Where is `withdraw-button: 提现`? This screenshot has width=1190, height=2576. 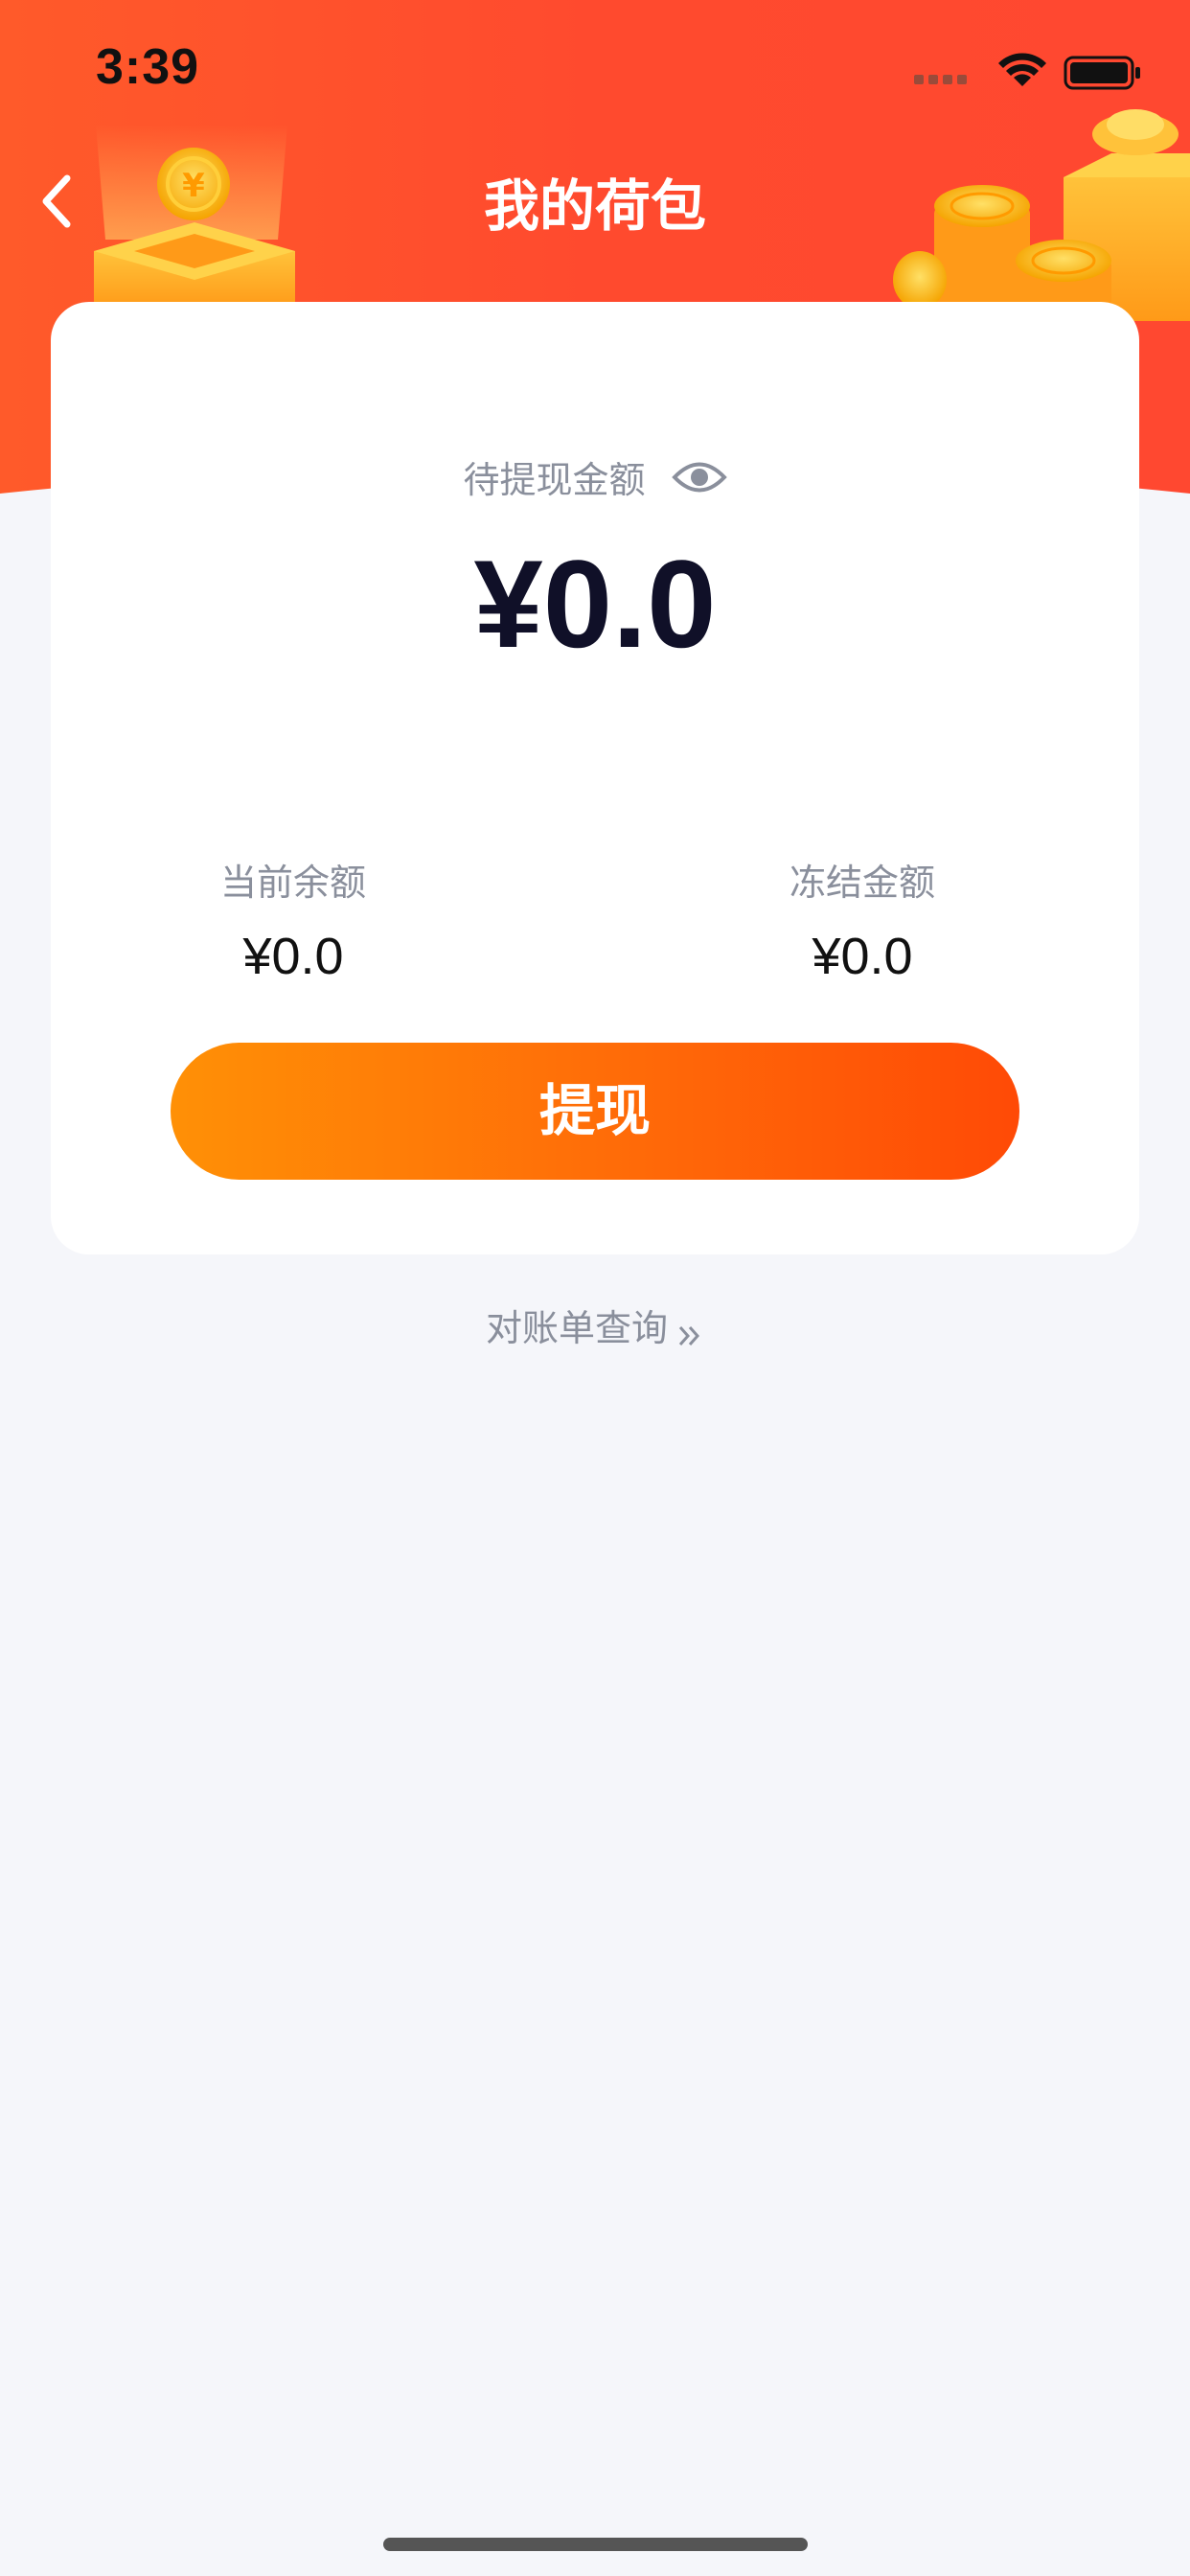
withdraw-button: 提现 is located at coordinates (595, 1111).